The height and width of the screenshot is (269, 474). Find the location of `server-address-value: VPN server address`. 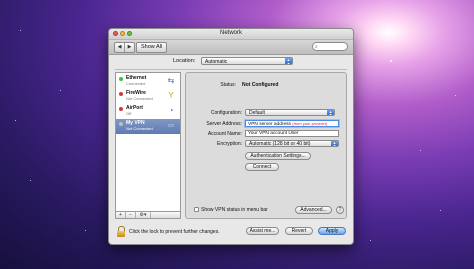

server-address-value: VPN server address is located at coordinates (269, 124).